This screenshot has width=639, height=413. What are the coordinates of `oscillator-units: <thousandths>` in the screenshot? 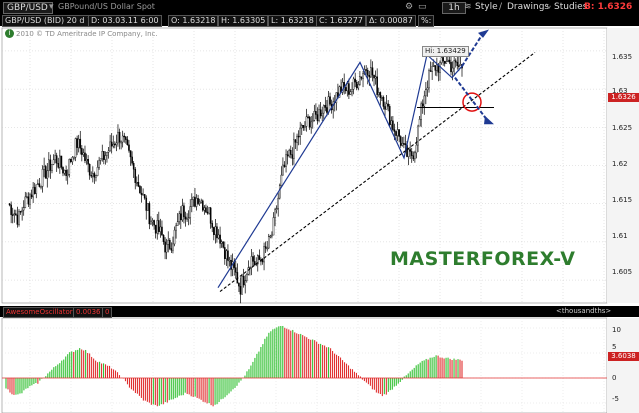 It's located at (584, 311).